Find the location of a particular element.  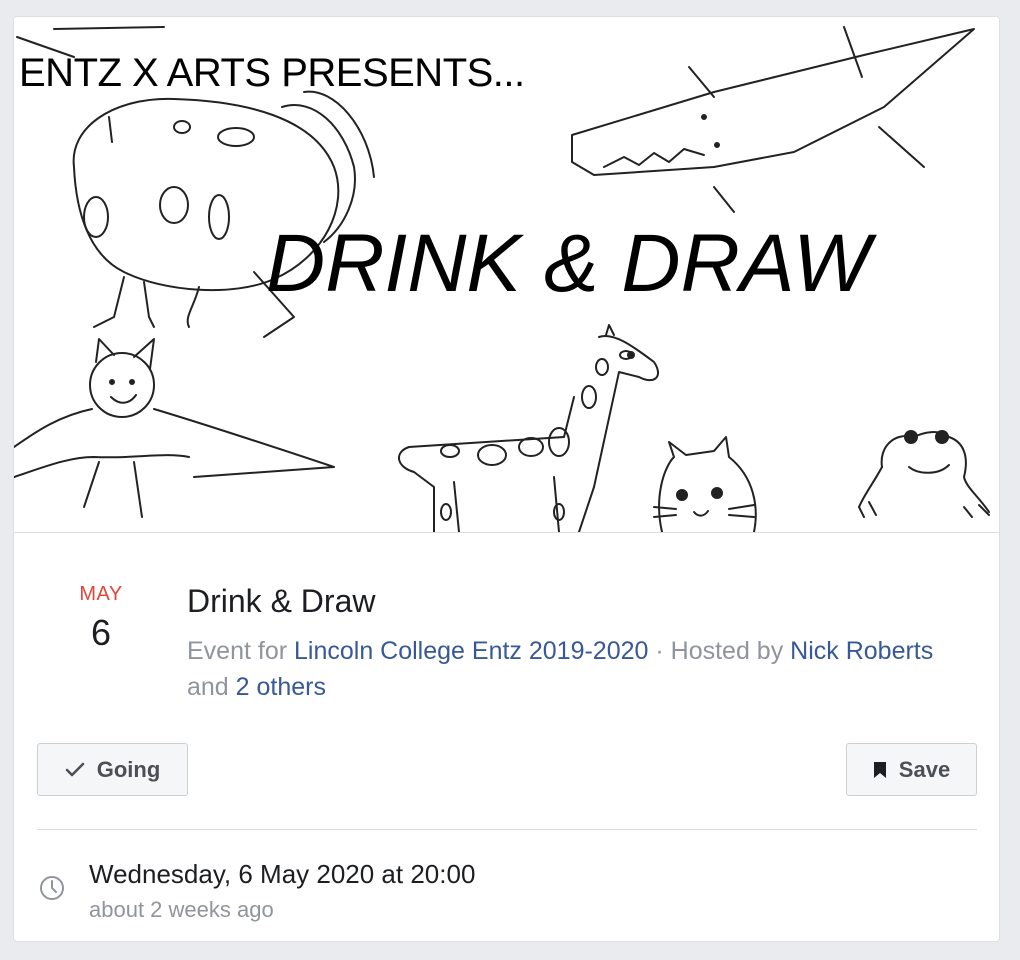

meta-and: and is located at coordinates (211, 687).